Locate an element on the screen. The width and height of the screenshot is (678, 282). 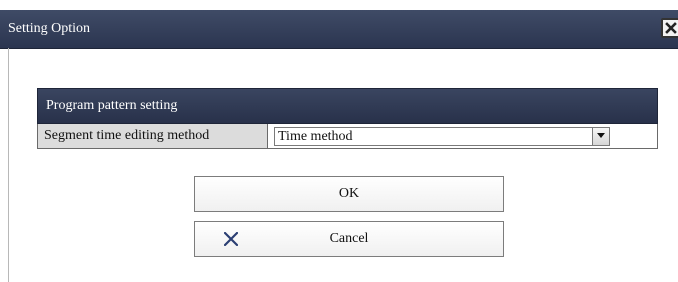
close-icon is located at coordinates (671, 28).